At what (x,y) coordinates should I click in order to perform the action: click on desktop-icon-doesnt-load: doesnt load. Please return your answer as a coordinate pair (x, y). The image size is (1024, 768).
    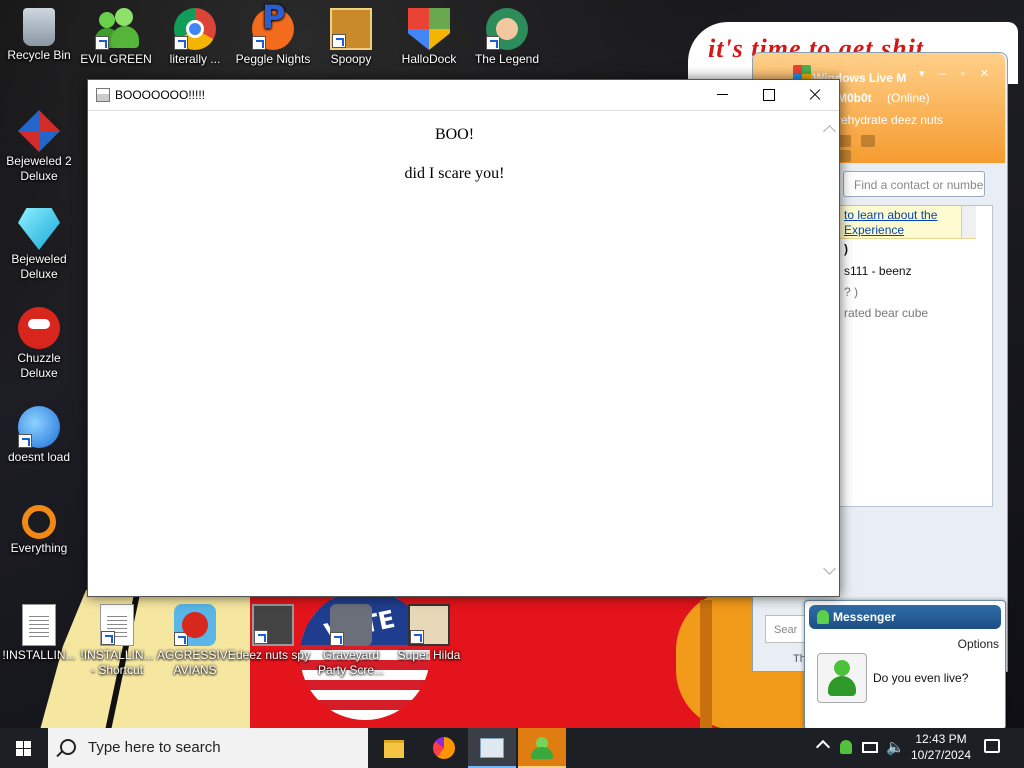
    Looking at the image, I should click on (39, 435).